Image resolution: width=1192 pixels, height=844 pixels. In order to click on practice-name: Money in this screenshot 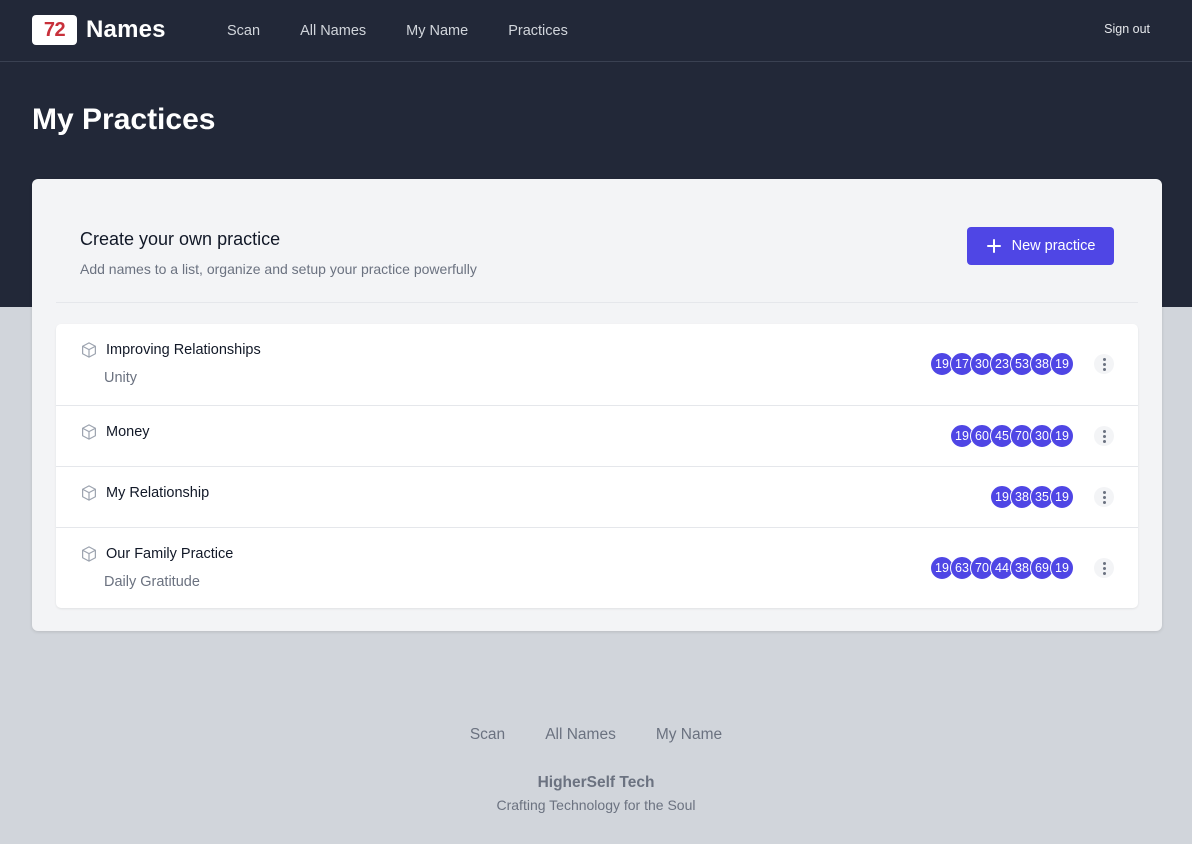, I will do `click(128, 432)`.